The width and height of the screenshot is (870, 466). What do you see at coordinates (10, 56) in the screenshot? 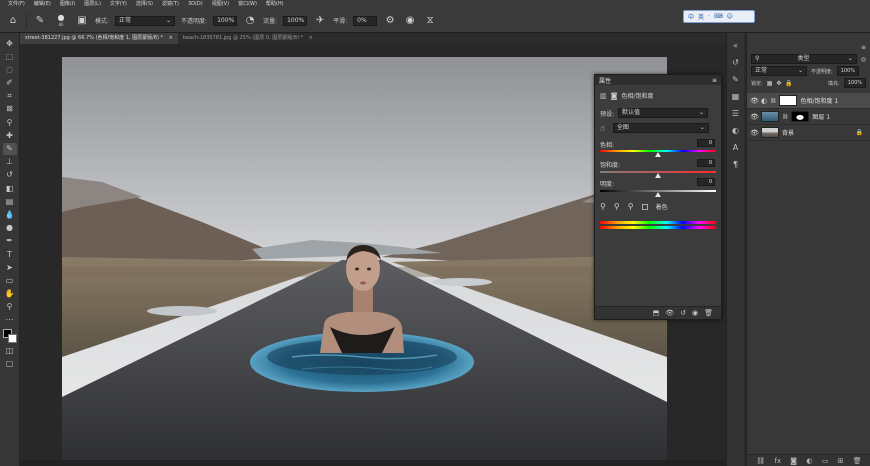
I see `marquee-tool-icon: ⬚` at bounding box center [10, 56].